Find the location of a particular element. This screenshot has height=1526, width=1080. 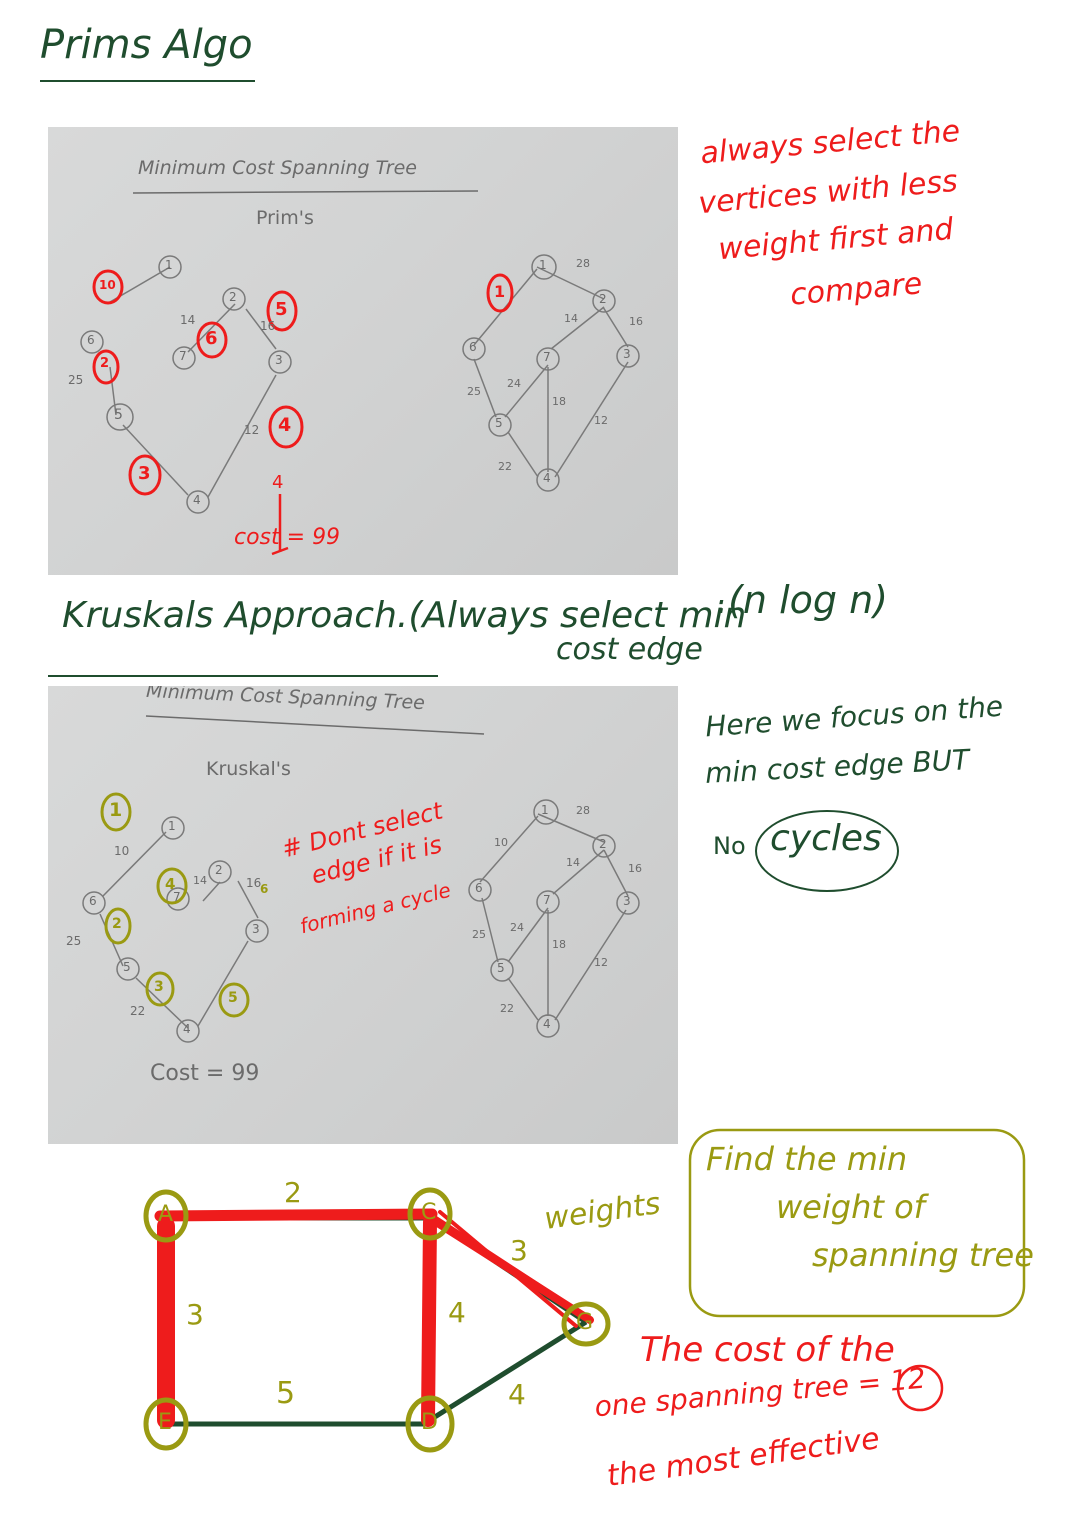

graph-cost-line1: The cost of the is located at coordinates (767, 1350).